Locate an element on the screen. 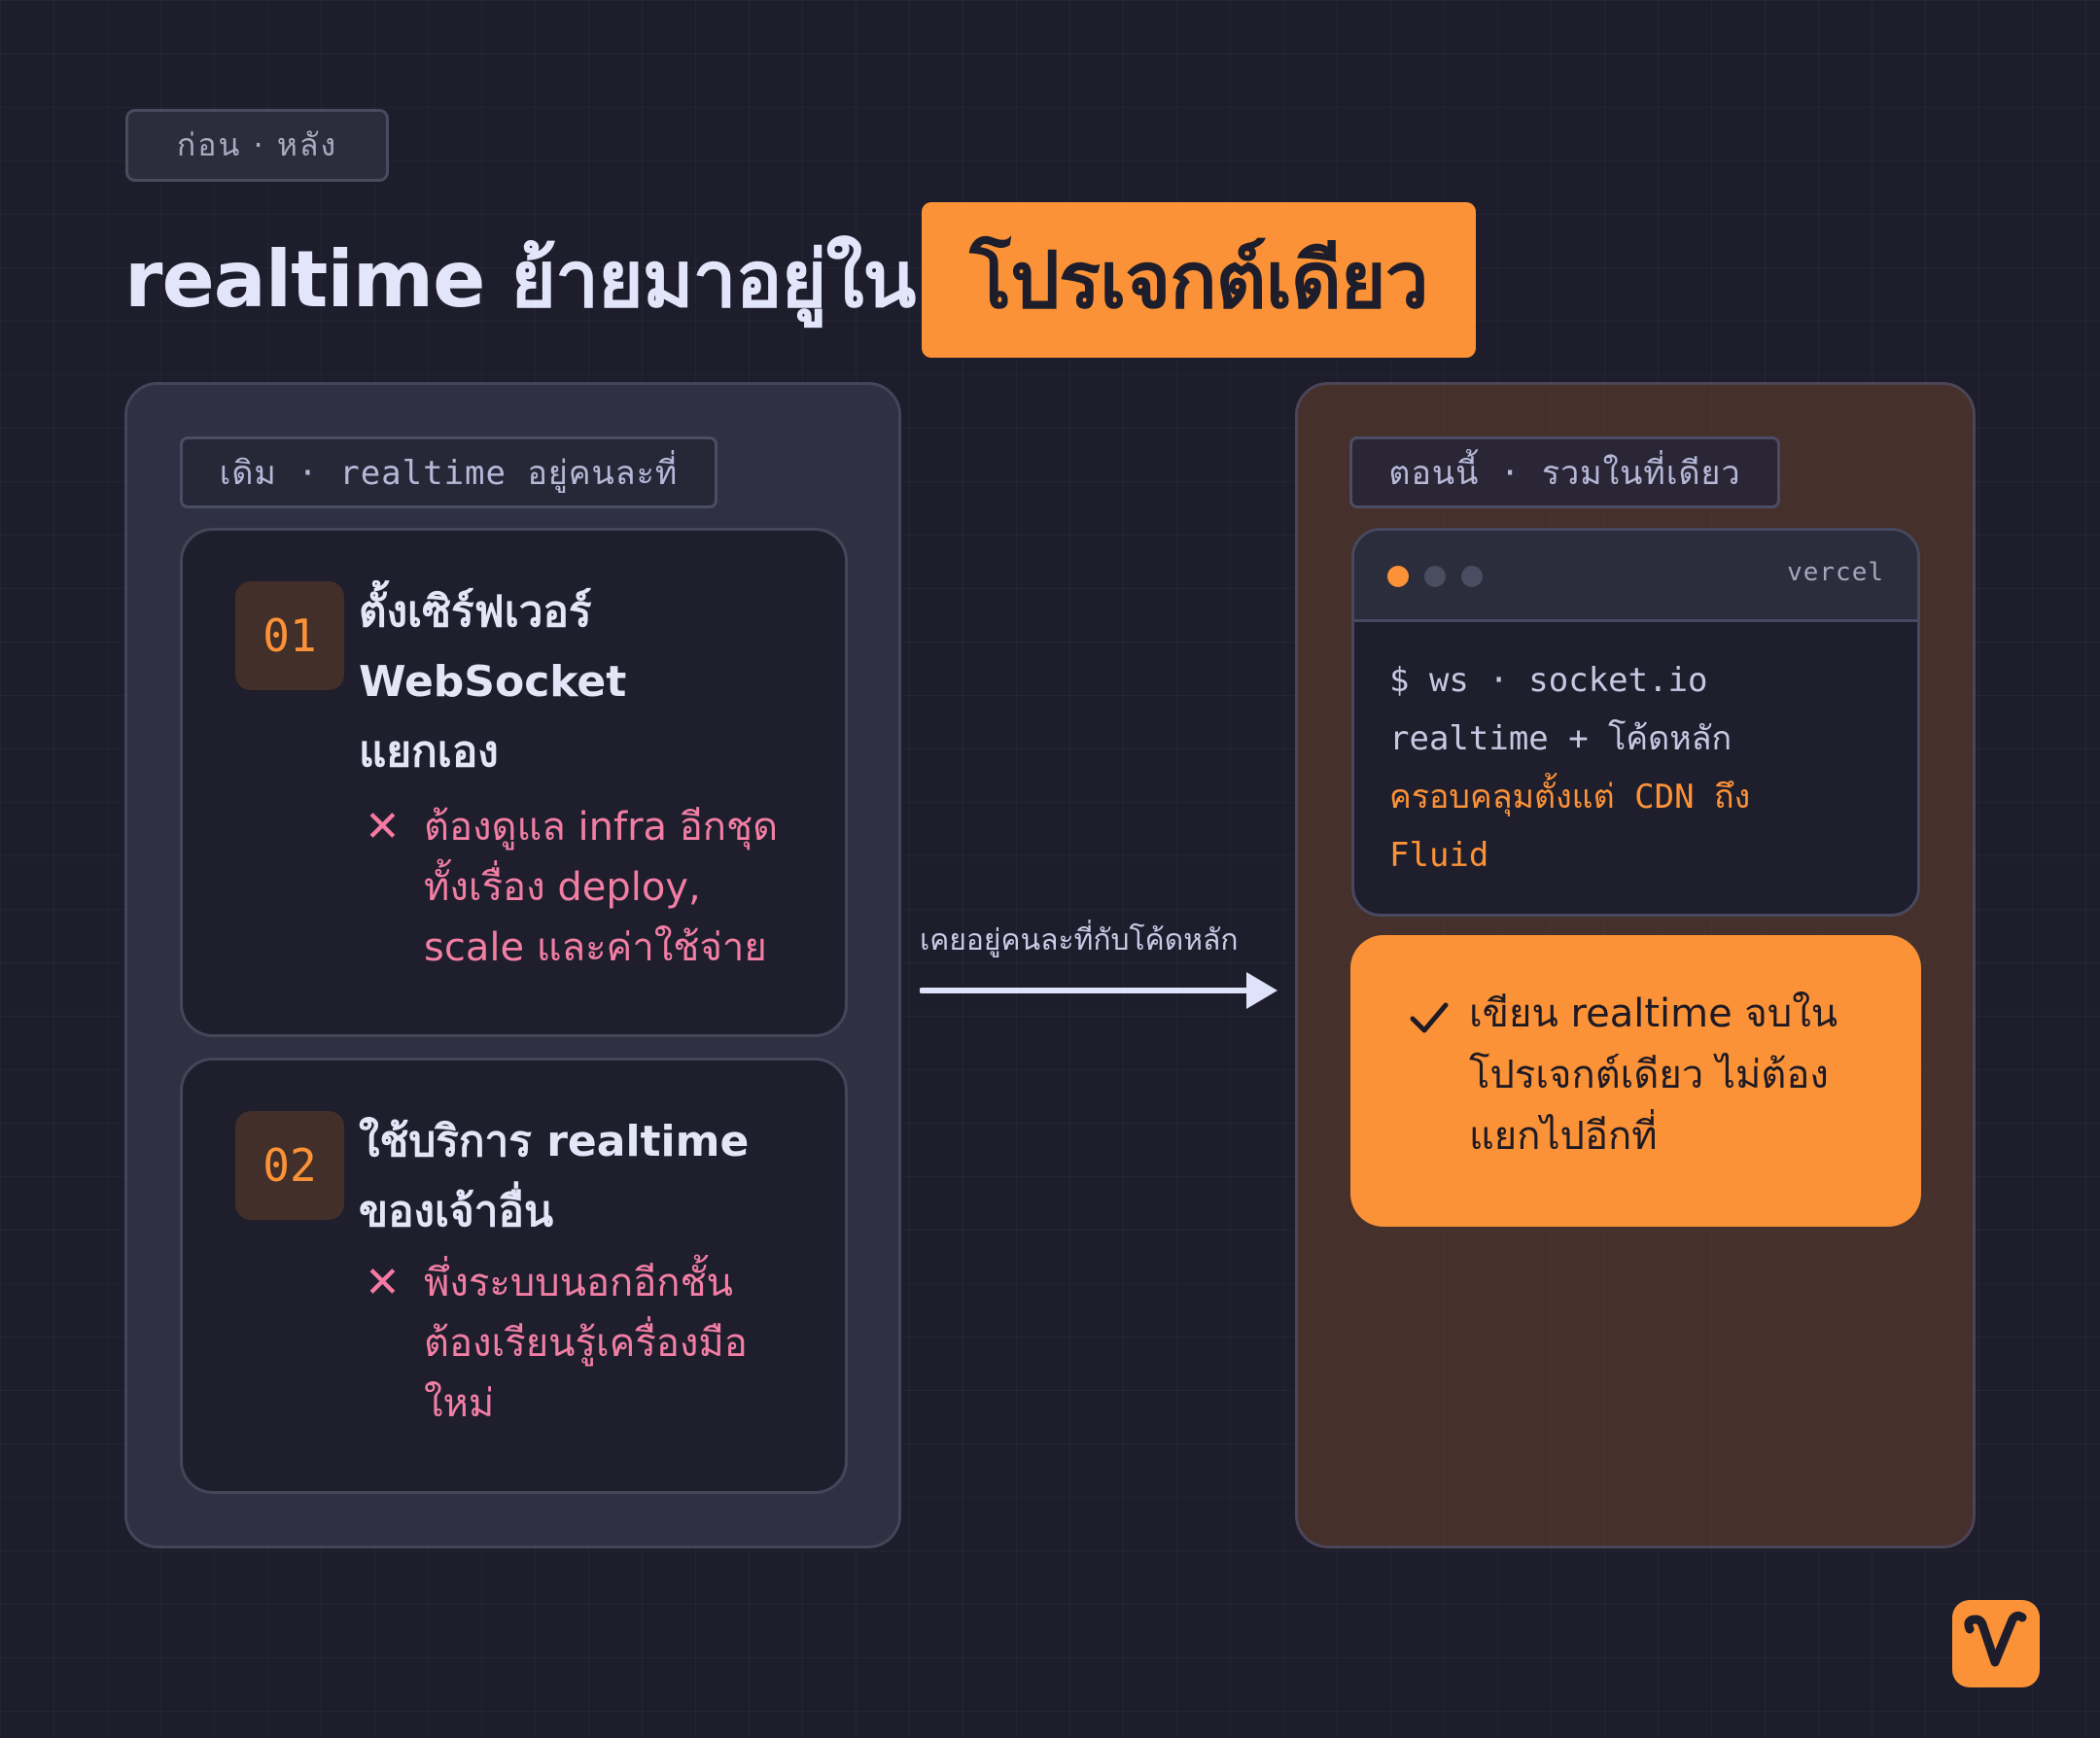 This screenshot has height=1738, width=2100. section-tag: ก่อน · หลัง is located at coordinates (257, 145).